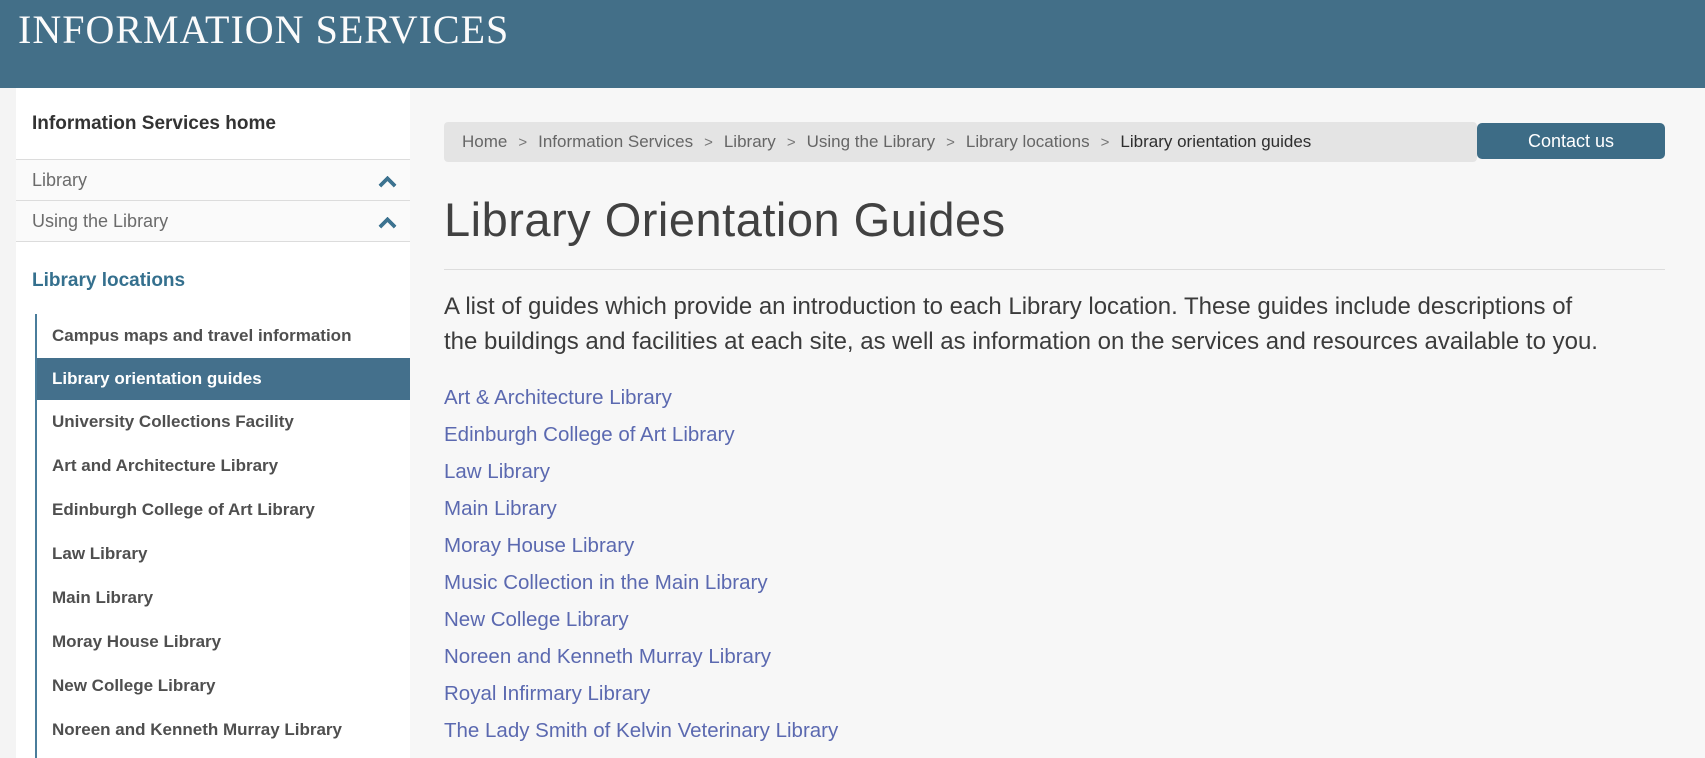  I want to click on accordion-label: Using the Library, so click(100, 220).